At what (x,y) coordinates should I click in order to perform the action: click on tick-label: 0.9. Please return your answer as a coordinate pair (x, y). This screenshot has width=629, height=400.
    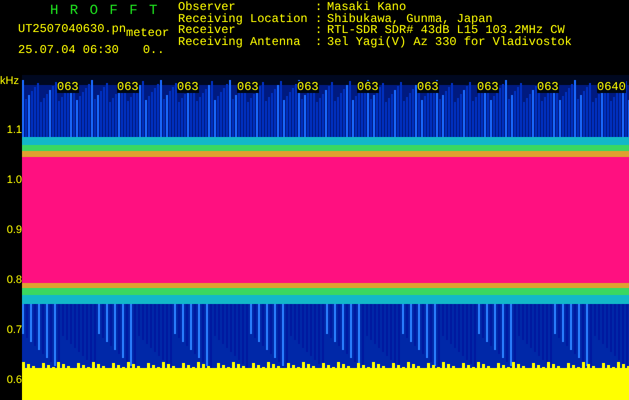
    Looking at the image, I should click on (14, 230).